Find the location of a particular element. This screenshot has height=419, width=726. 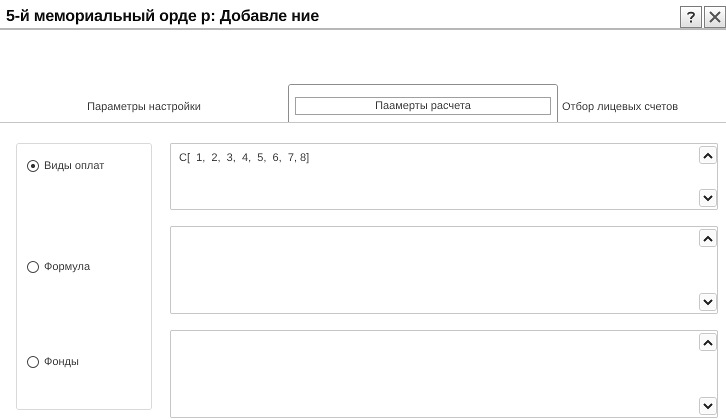

close-icon is located at coordinates (715, 17).